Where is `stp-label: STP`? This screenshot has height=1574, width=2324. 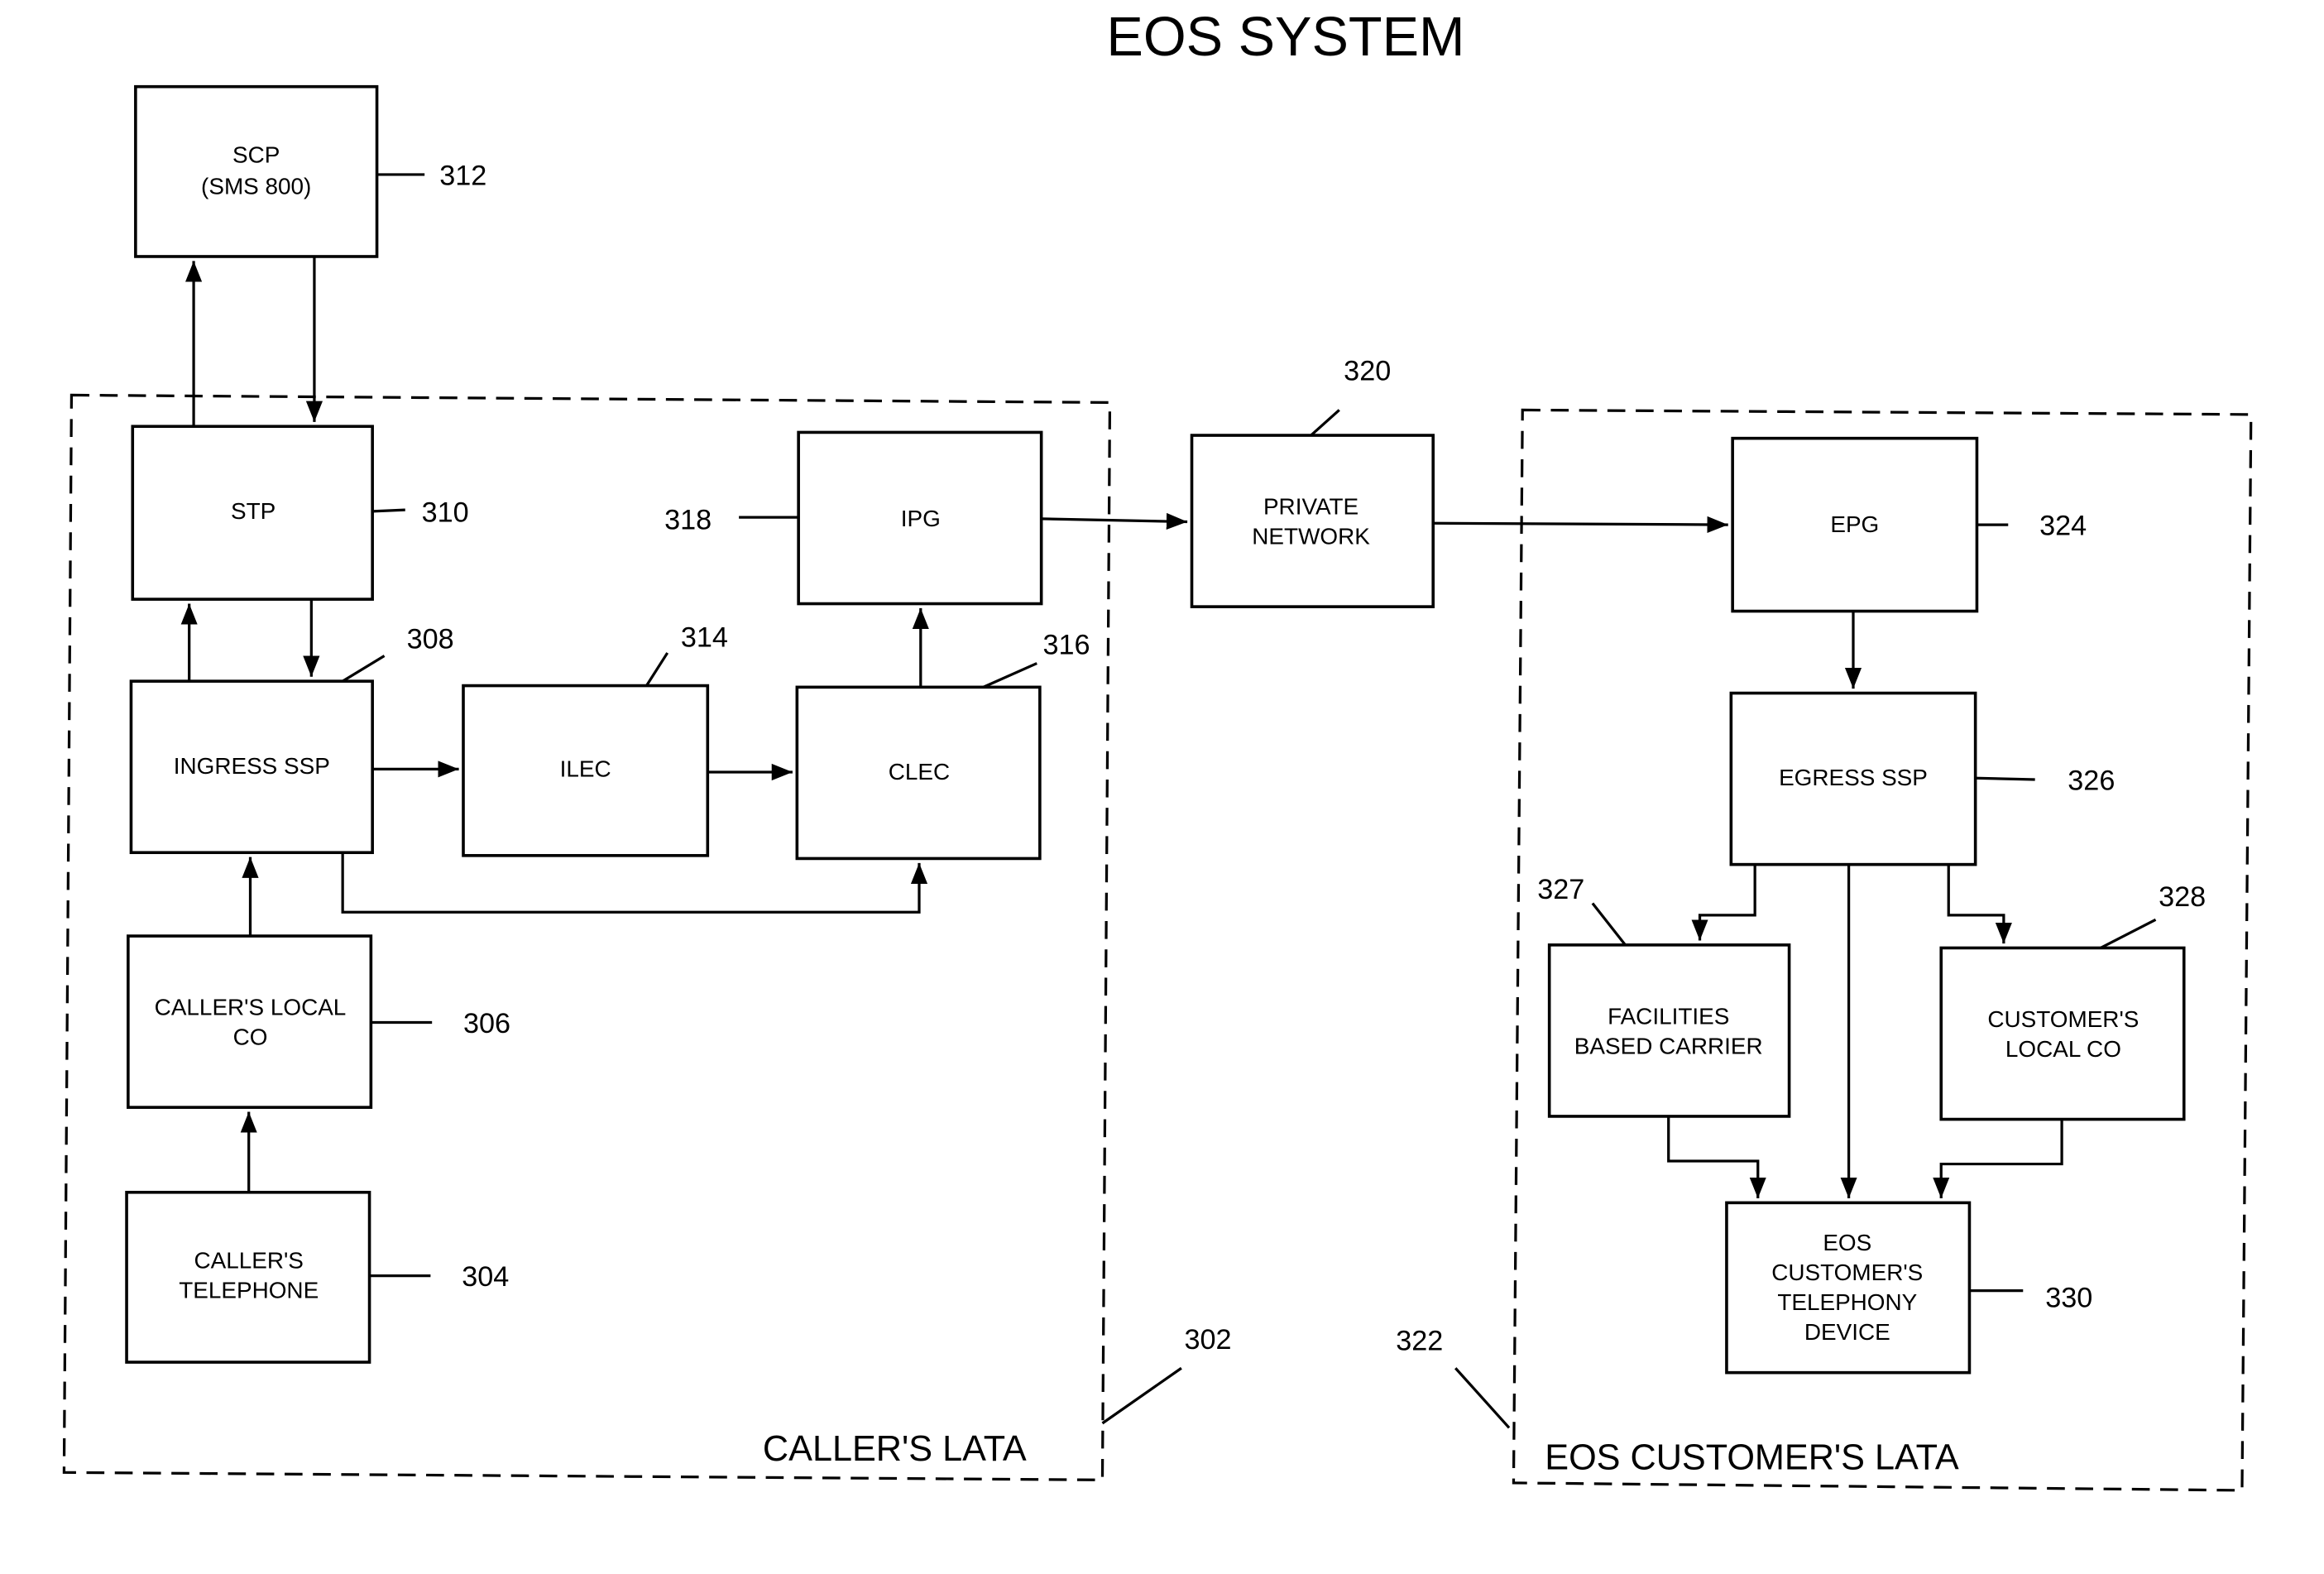
stp-label: STP is located at coordinates (253, 511).